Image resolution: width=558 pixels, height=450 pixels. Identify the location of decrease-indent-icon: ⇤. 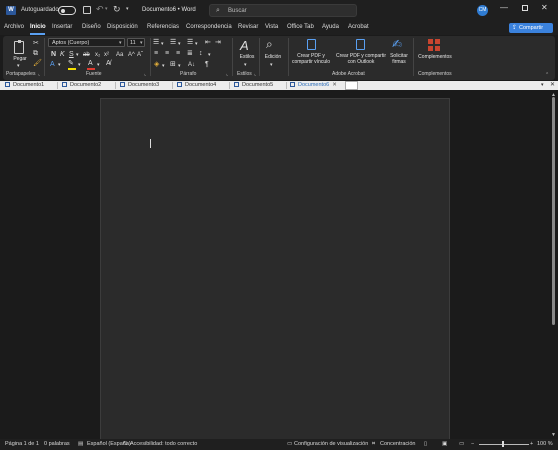
(208, 43).